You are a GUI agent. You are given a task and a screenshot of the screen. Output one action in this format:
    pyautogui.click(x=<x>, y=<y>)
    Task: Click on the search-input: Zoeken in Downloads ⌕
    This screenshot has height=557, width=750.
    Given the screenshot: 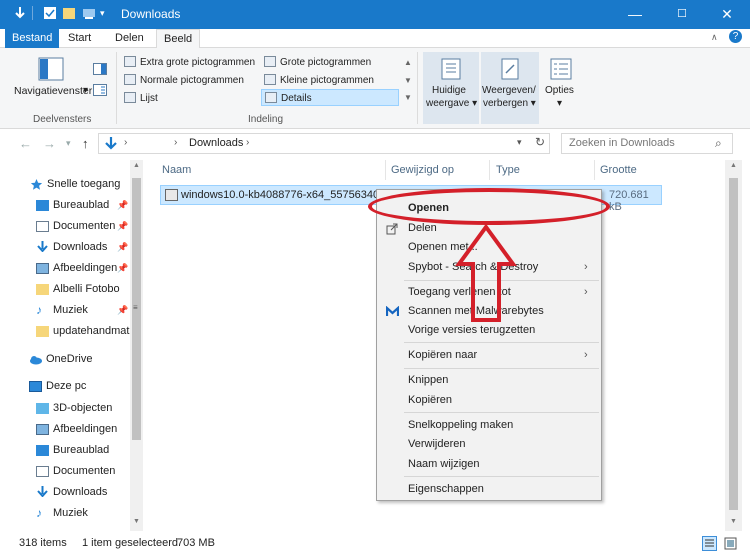 What is the action you would take?
    pyautogui.click(x=647, y=143)
    